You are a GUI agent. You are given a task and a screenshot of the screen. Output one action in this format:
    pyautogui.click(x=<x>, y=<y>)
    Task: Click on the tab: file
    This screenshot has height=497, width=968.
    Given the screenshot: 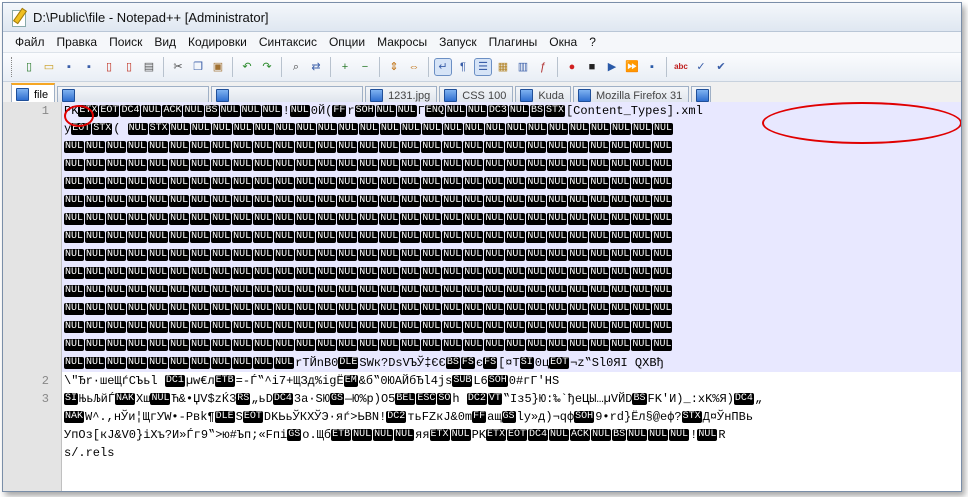 What is the action you would take?
    pyautogui.click(x=33, y=93)
    